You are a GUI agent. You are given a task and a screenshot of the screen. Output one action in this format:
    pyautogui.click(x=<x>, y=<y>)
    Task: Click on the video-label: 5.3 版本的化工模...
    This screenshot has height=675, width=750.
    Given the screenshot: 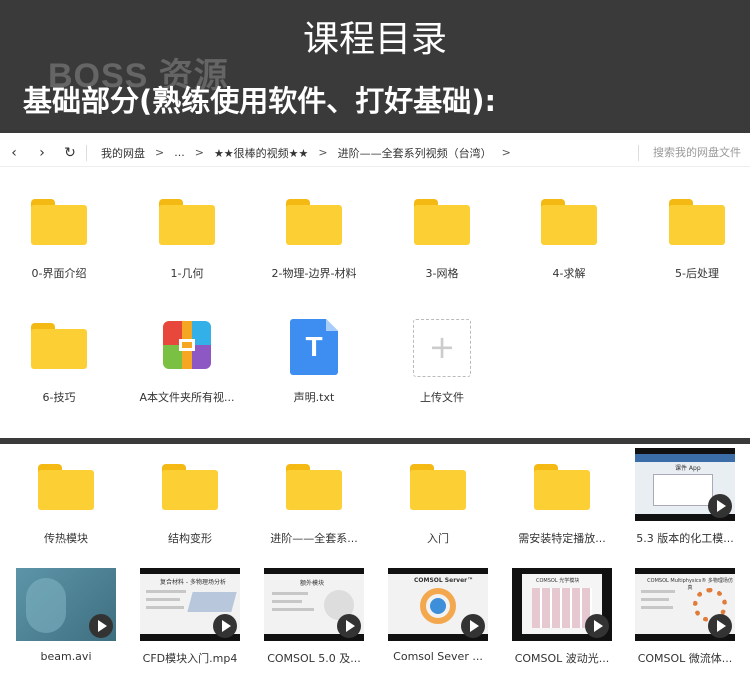 What is the action you would take?
    pyautogui.click(x=685, y=538)
    